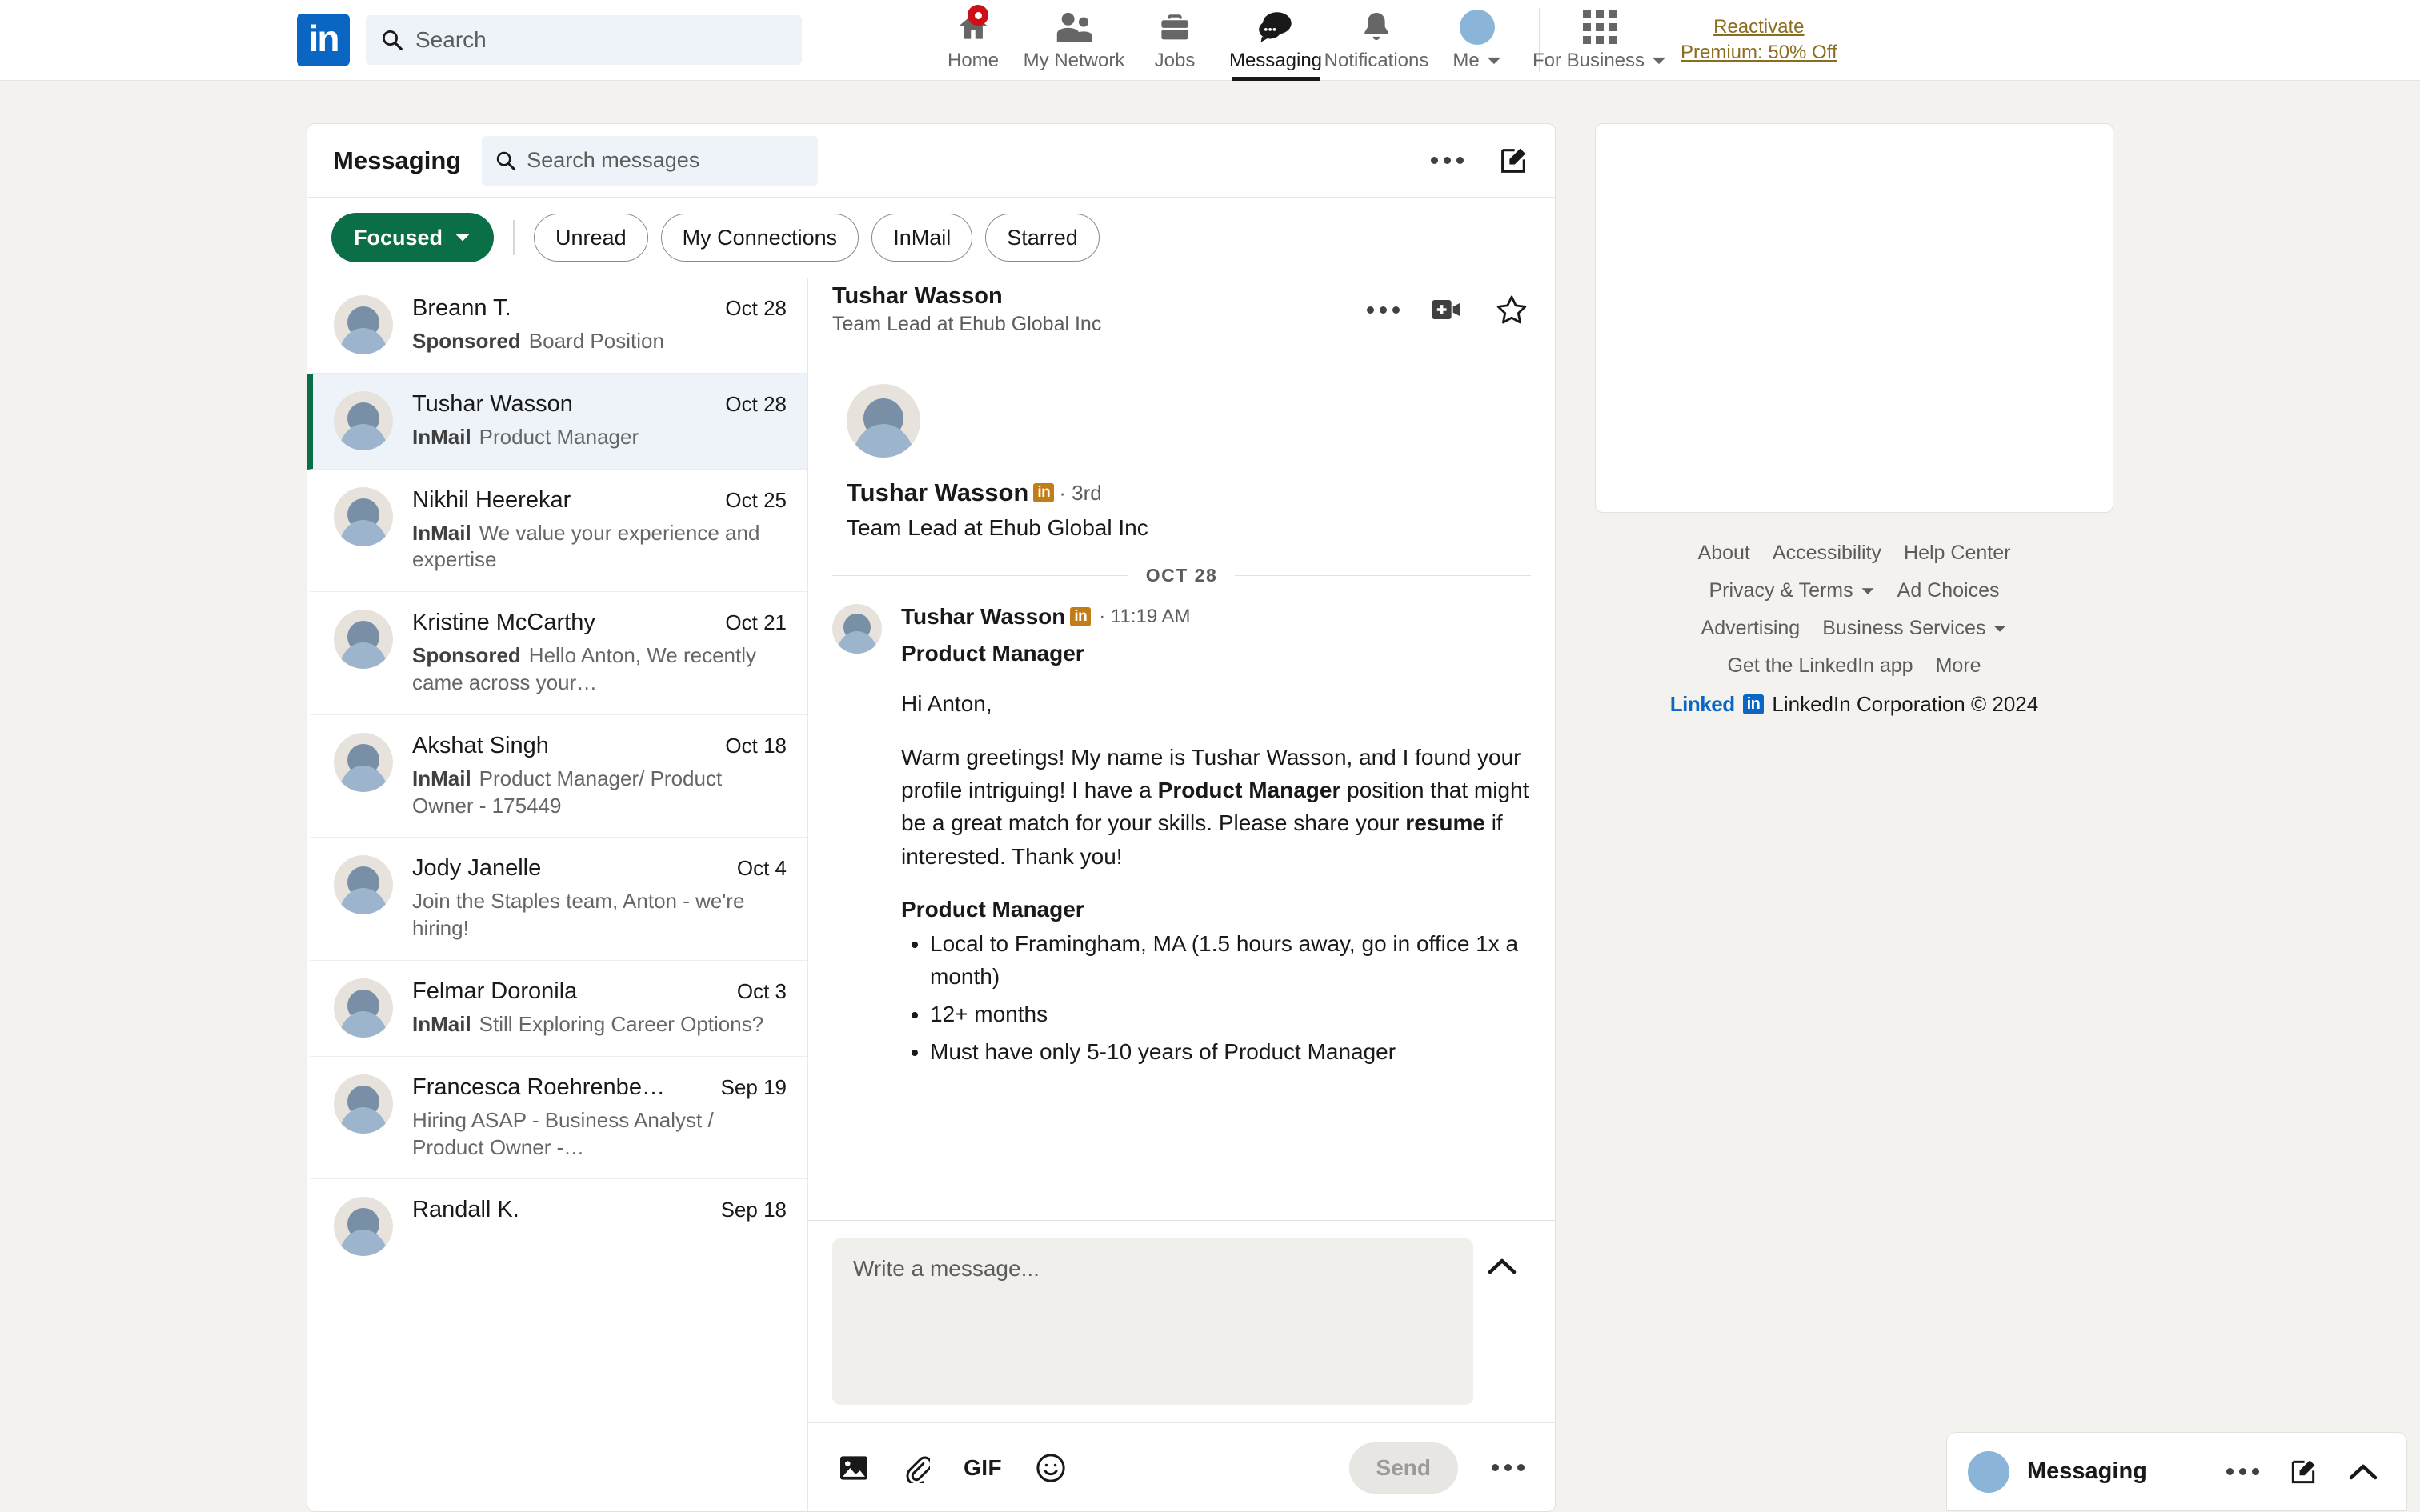  Describe the element at coordinates (1502, 1257) in the screenshot. I see `composer-expand-button` at that location.